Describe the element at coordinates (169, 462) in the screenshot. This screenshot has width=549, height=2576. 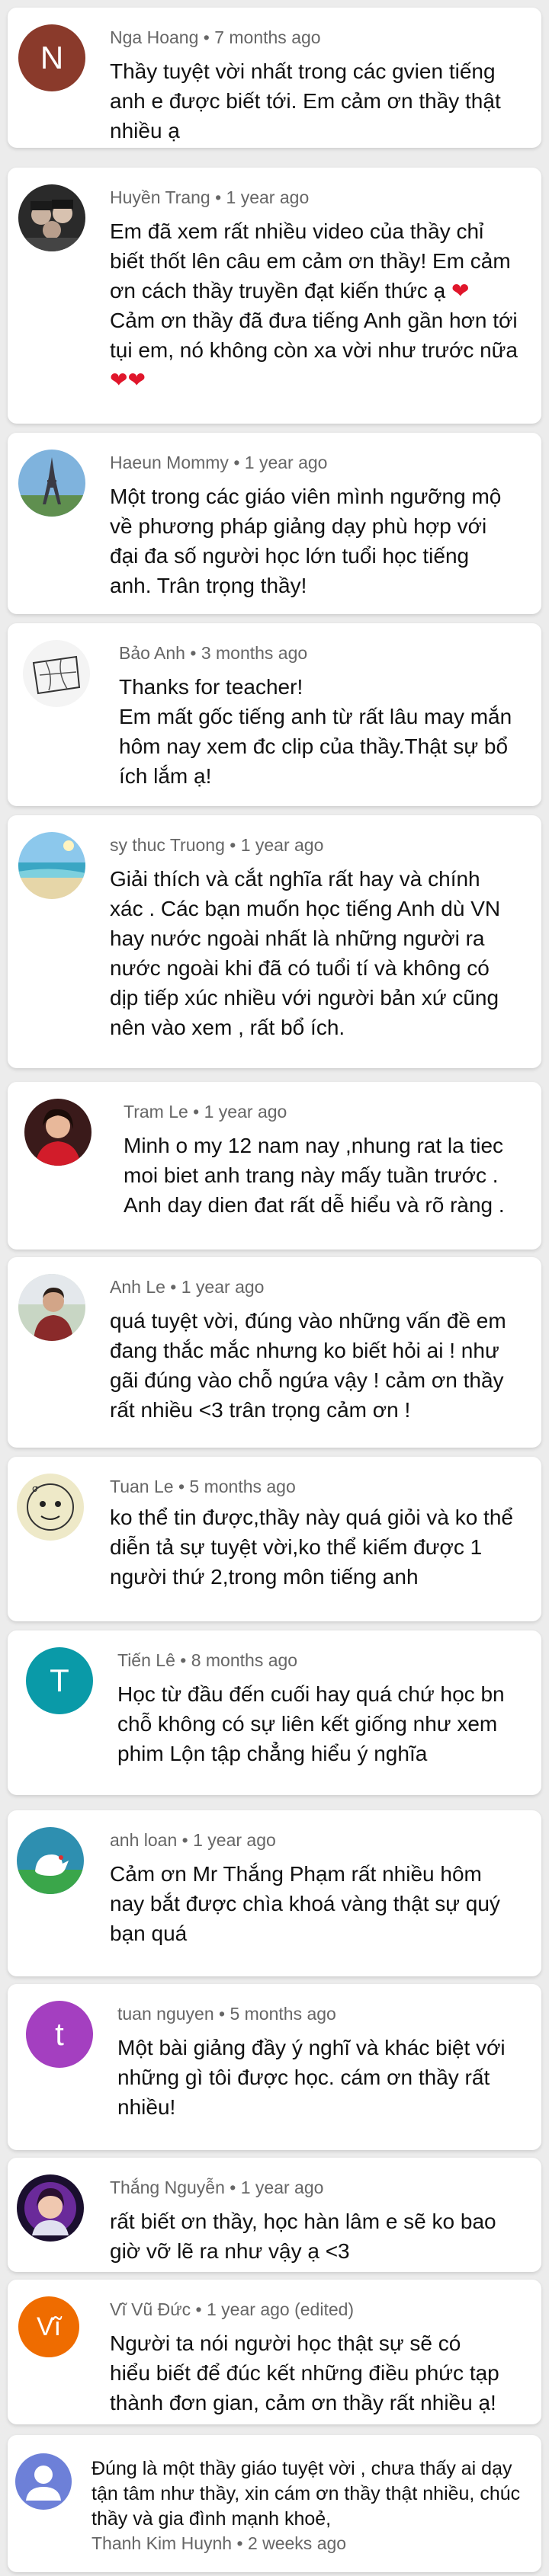
I see `author-name: Haeun Mommy` at that location.